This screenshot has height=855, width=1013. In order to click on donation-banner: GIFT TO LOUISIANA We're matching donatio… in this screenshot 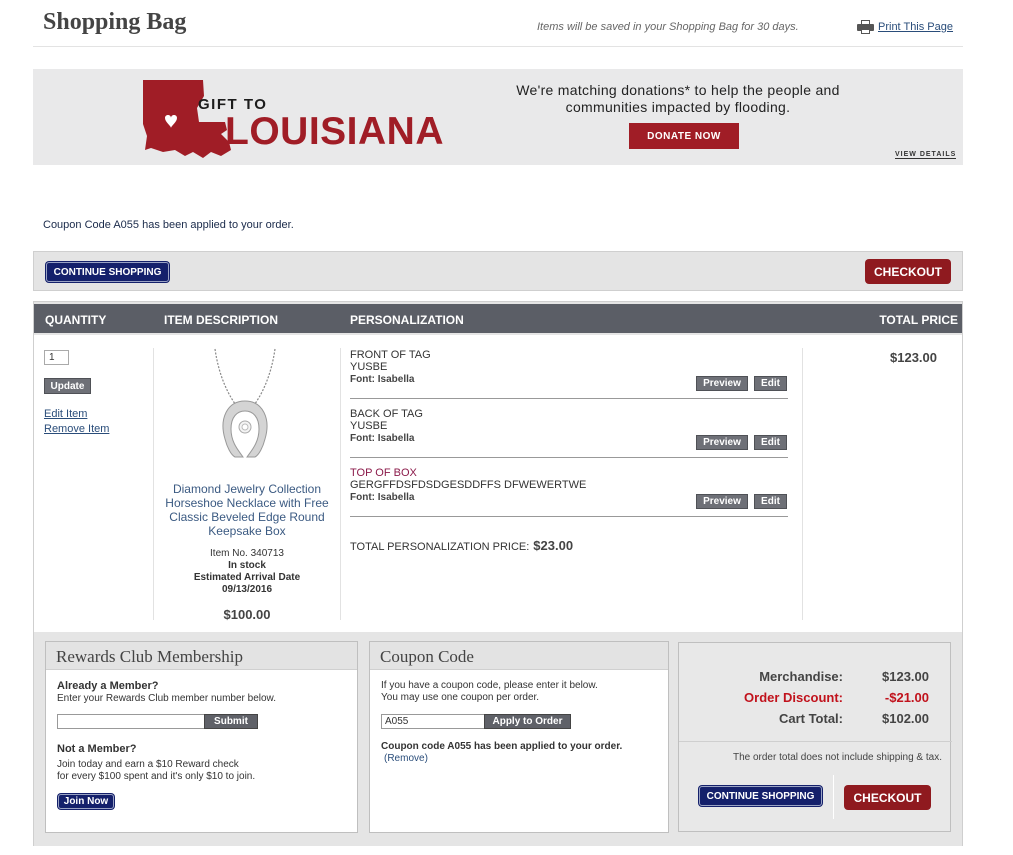, I will do `click(498, 117)`.